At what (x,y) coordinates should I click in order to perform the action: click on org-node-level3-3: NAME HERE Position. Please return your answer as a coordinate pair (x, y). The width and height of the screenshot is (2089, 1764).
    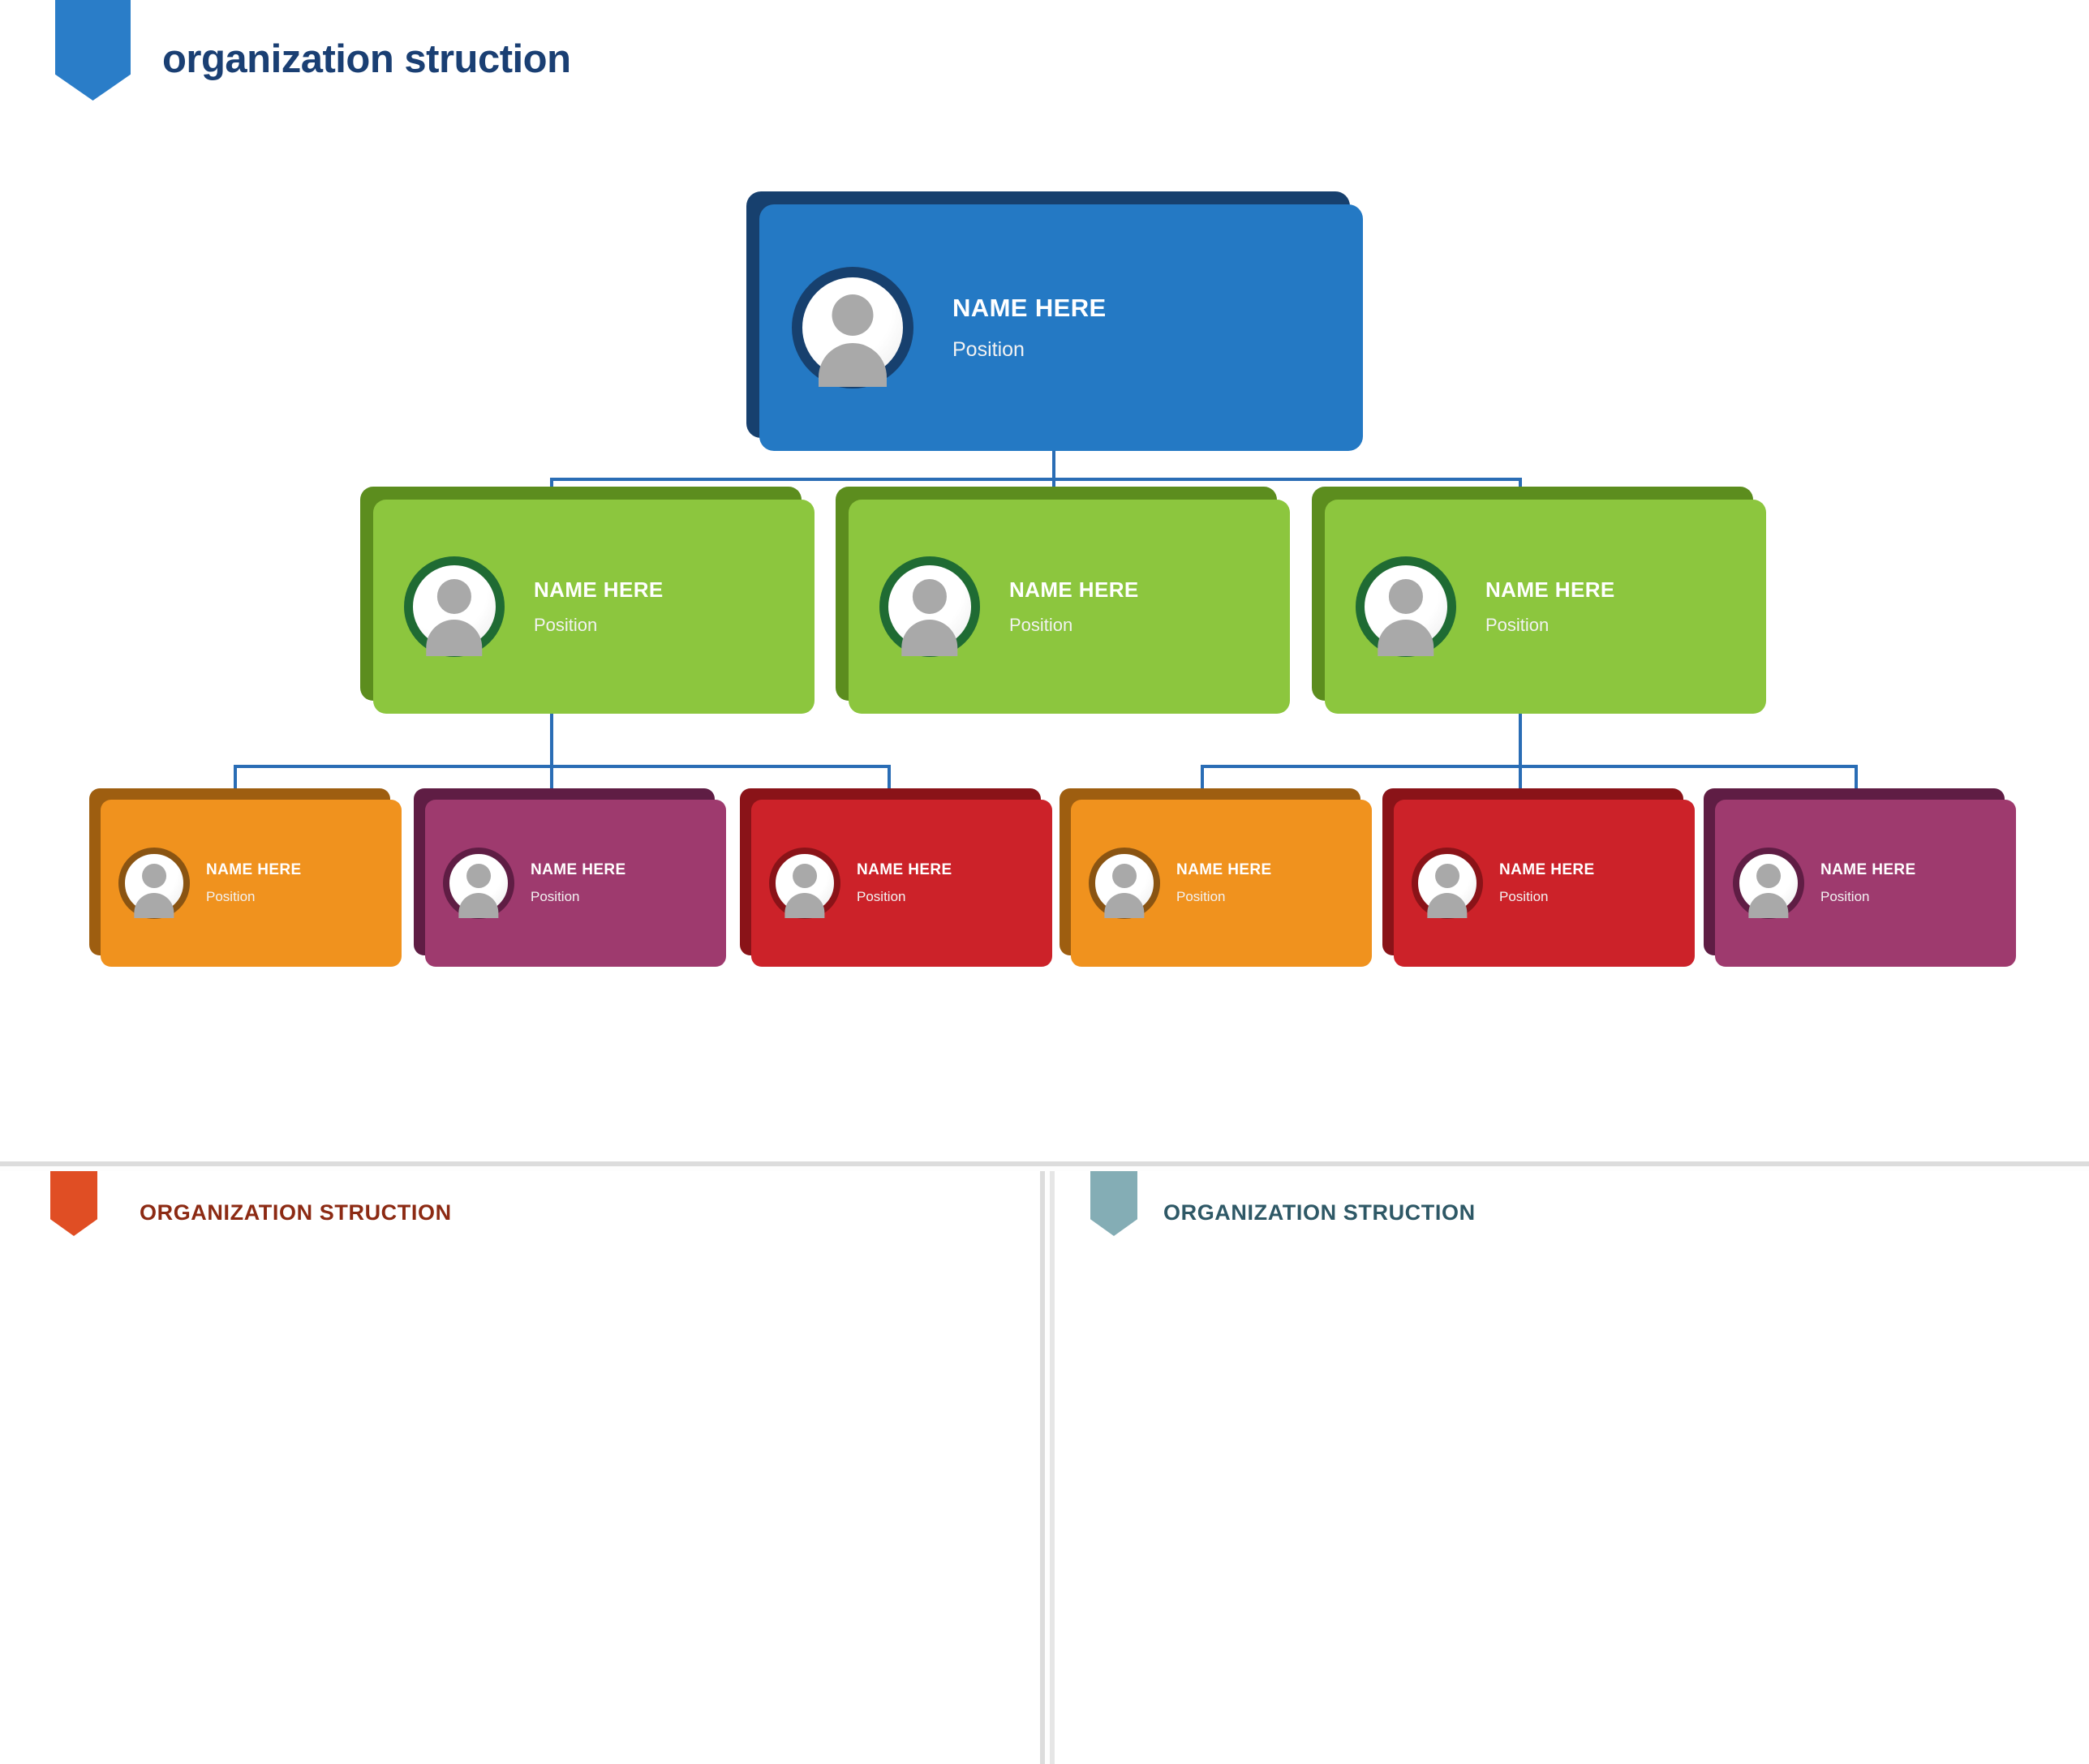
    Looking at the image, I should click on (896, 878).